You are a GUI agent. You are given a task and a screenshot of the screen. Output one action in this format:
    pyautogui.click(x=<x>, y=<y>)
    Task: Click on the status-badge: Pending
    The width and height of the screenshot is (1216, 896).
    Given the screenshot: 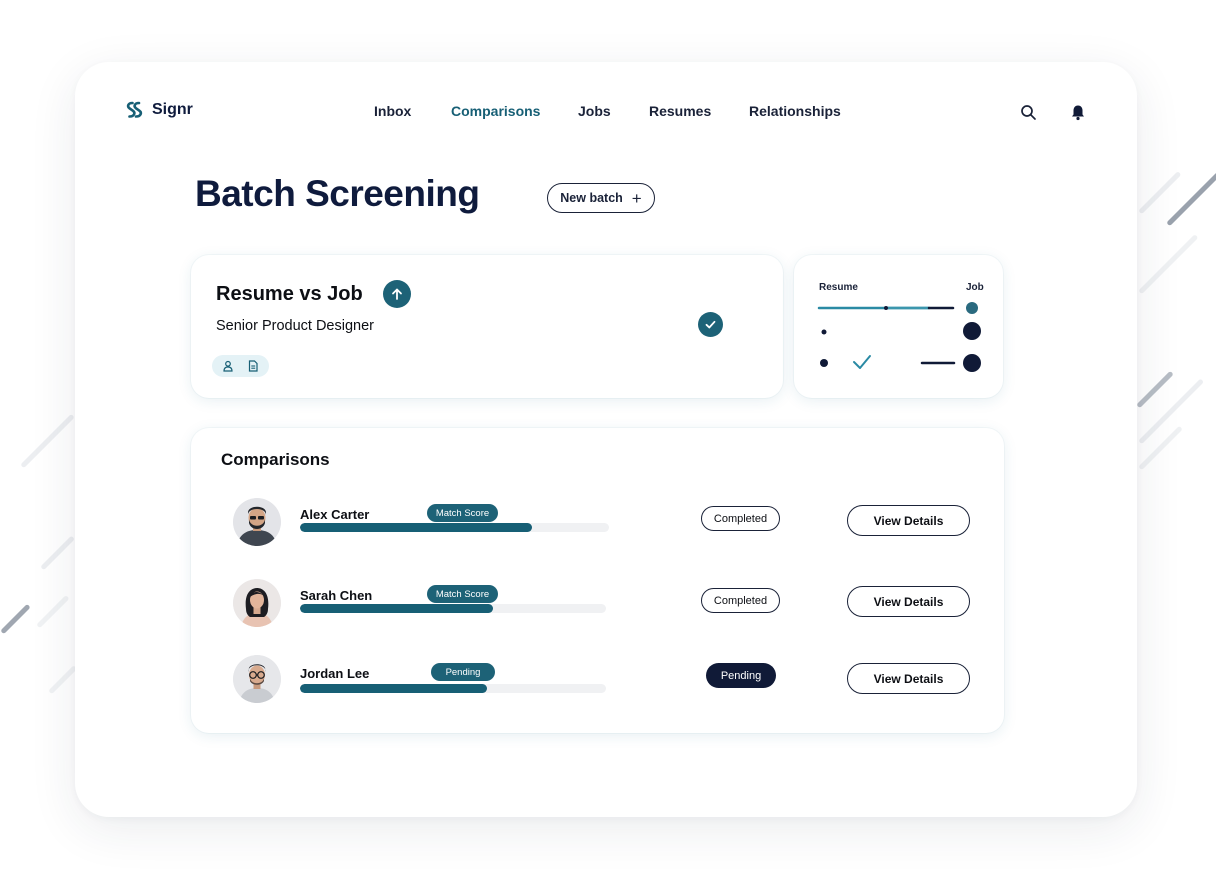 What is the action you would take?
    pyautogui.click(x=741, y=675)
    